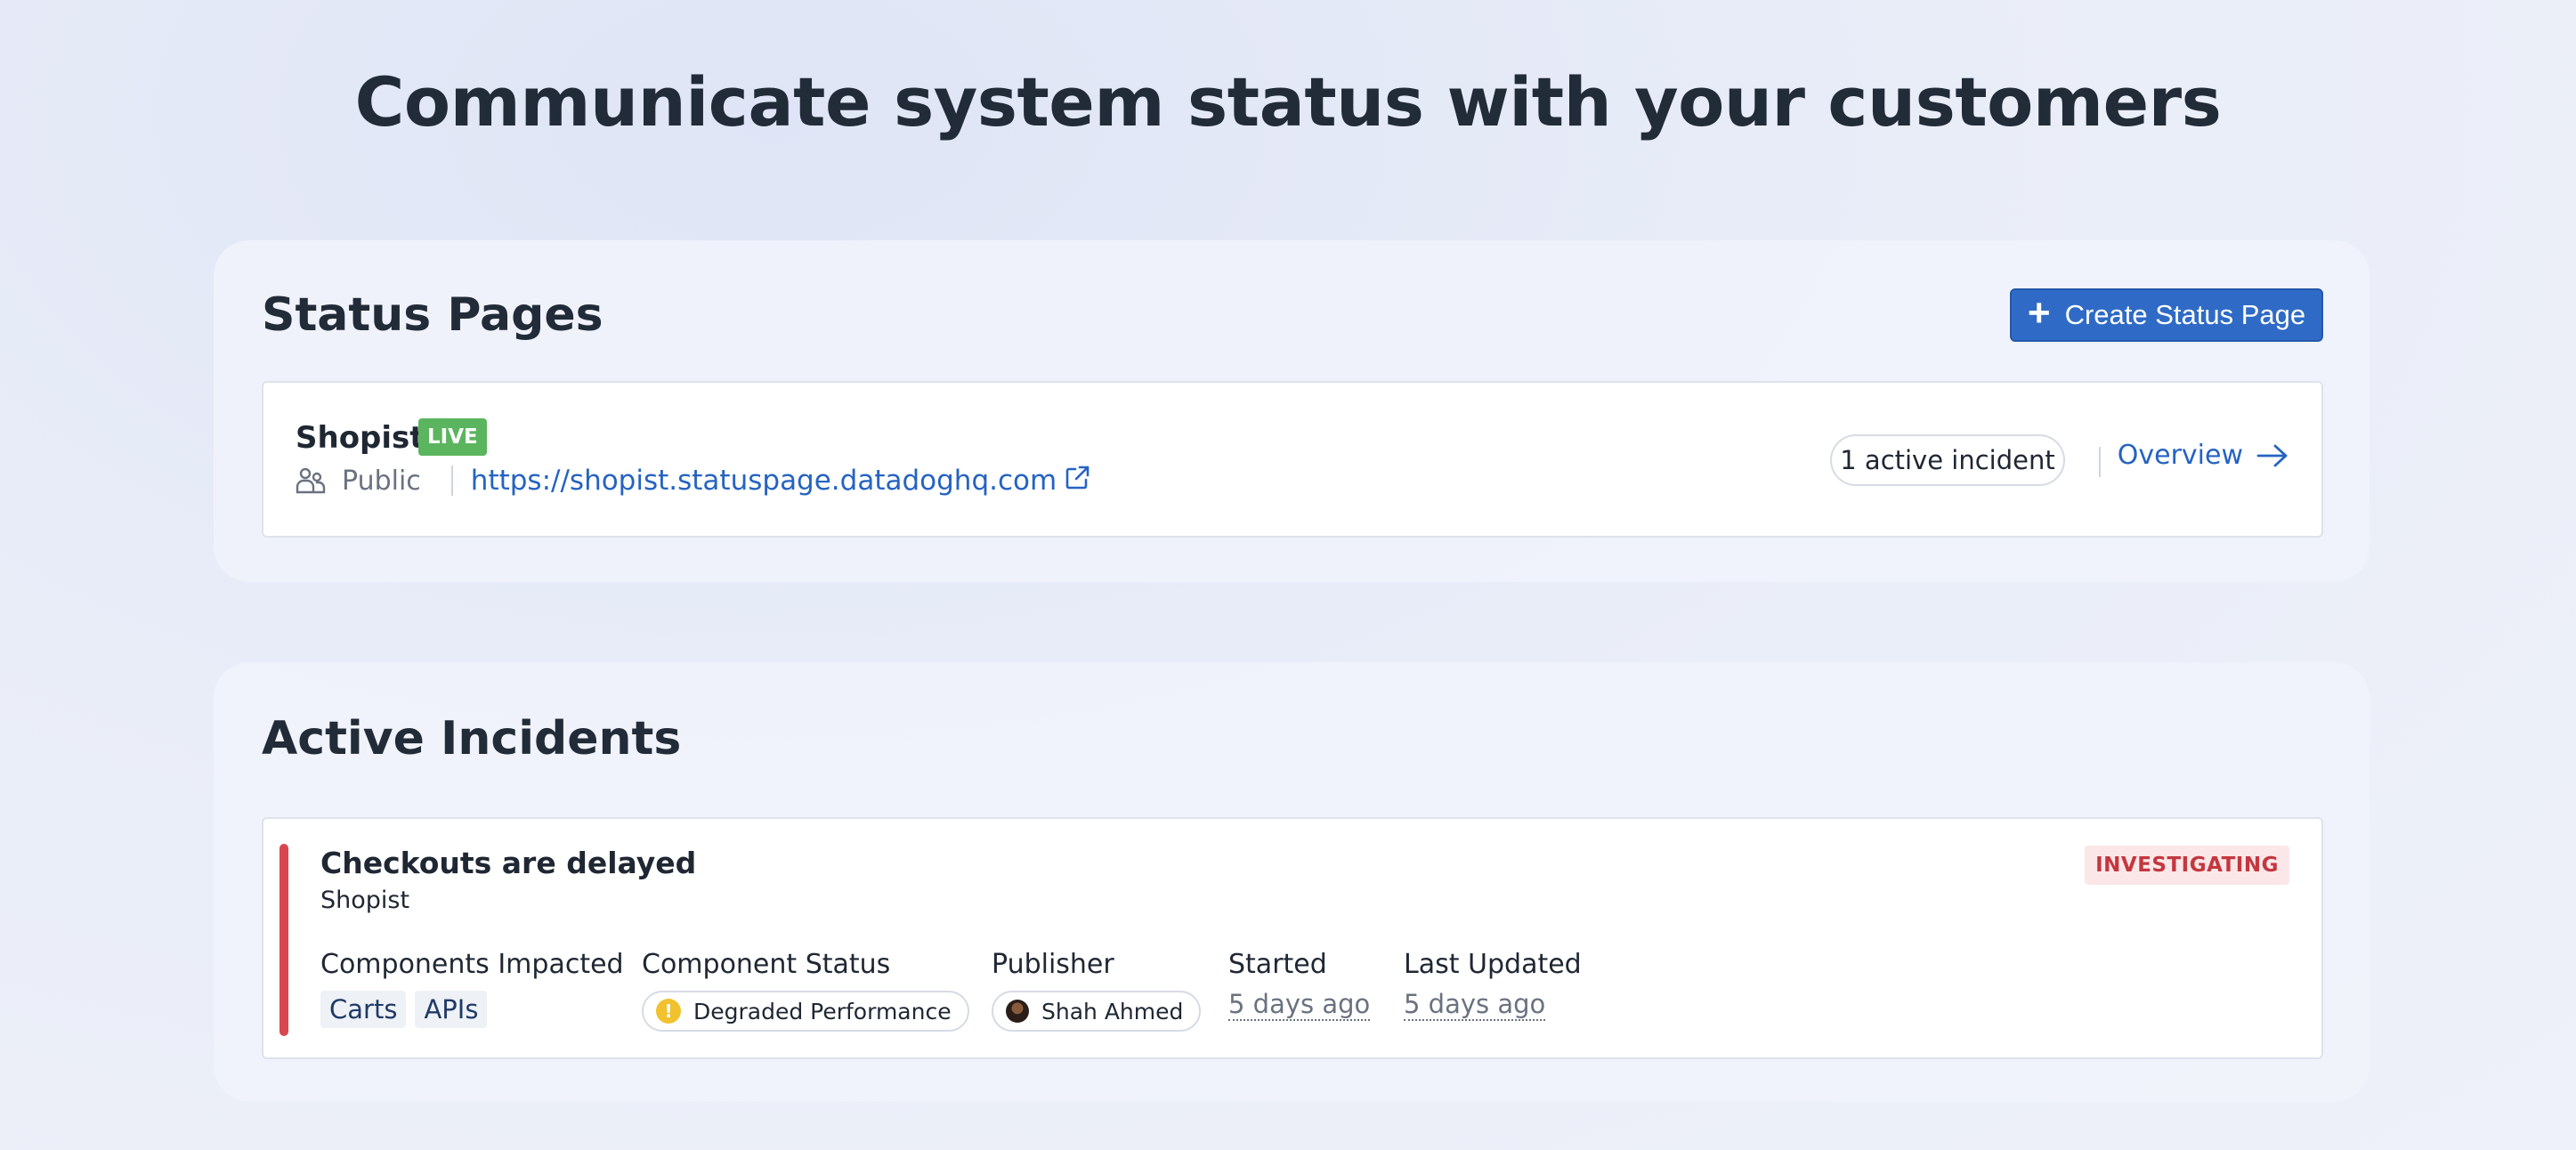 Image resolution: width=2576 pixels, height=1150 pixels. I want to click on publisher-column: Publisher Shah Ahmed, so click(1097, 991).